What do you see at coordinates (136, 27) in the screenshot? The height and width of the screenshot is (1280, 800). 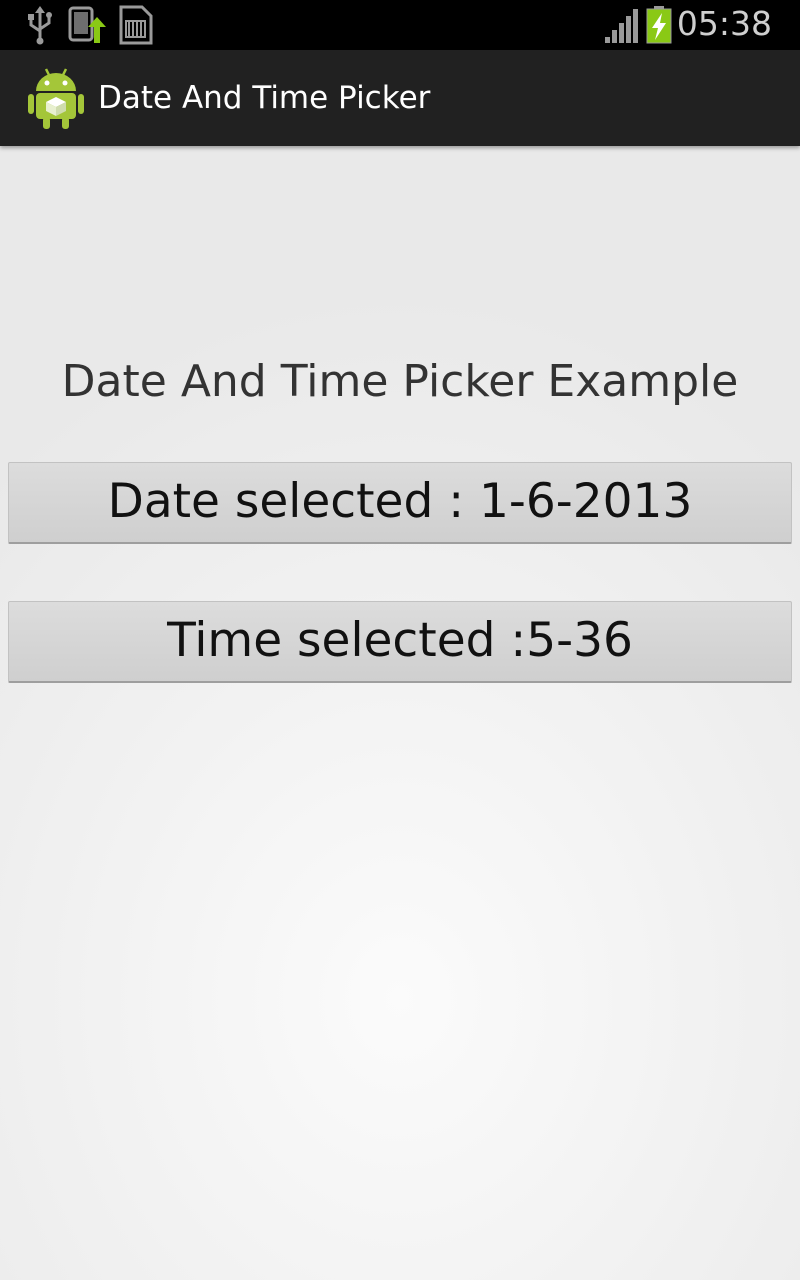 I see `sd-card-icon` at bounding box center [136, 27].